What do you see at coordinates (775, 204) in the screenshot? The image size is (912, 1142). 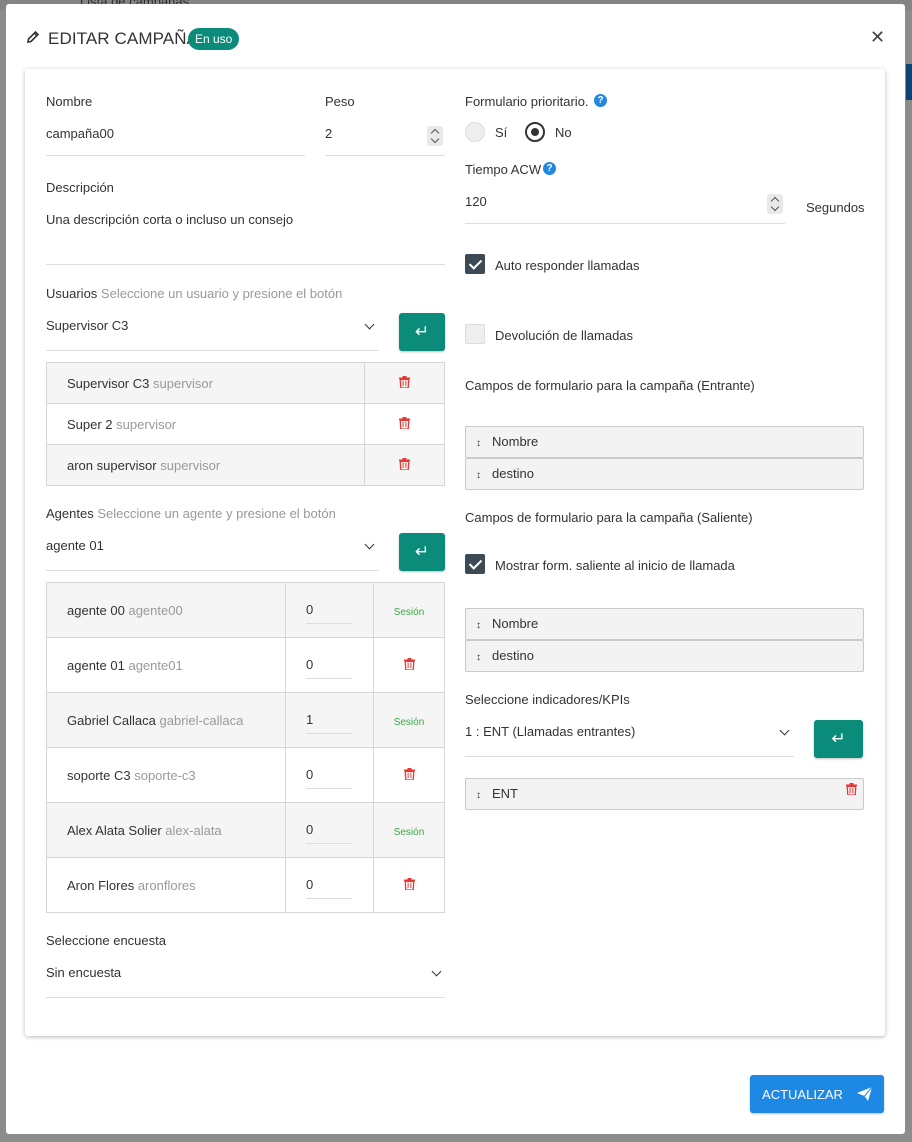 I see `tiempo-acw-stepper` at bounding box center [775, 204].